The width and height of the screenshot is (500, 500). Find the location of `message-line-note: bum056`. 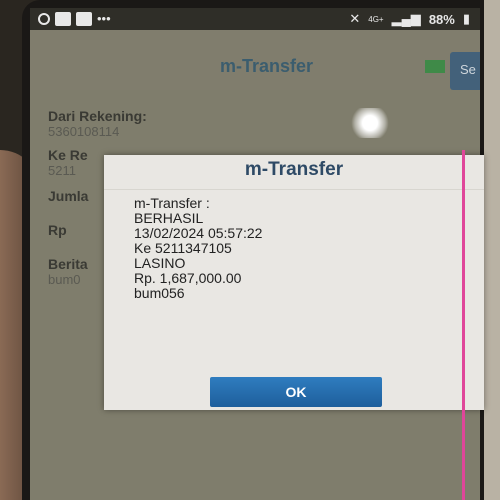

message-line-note: bum056 is located at coordinates (159, 293).